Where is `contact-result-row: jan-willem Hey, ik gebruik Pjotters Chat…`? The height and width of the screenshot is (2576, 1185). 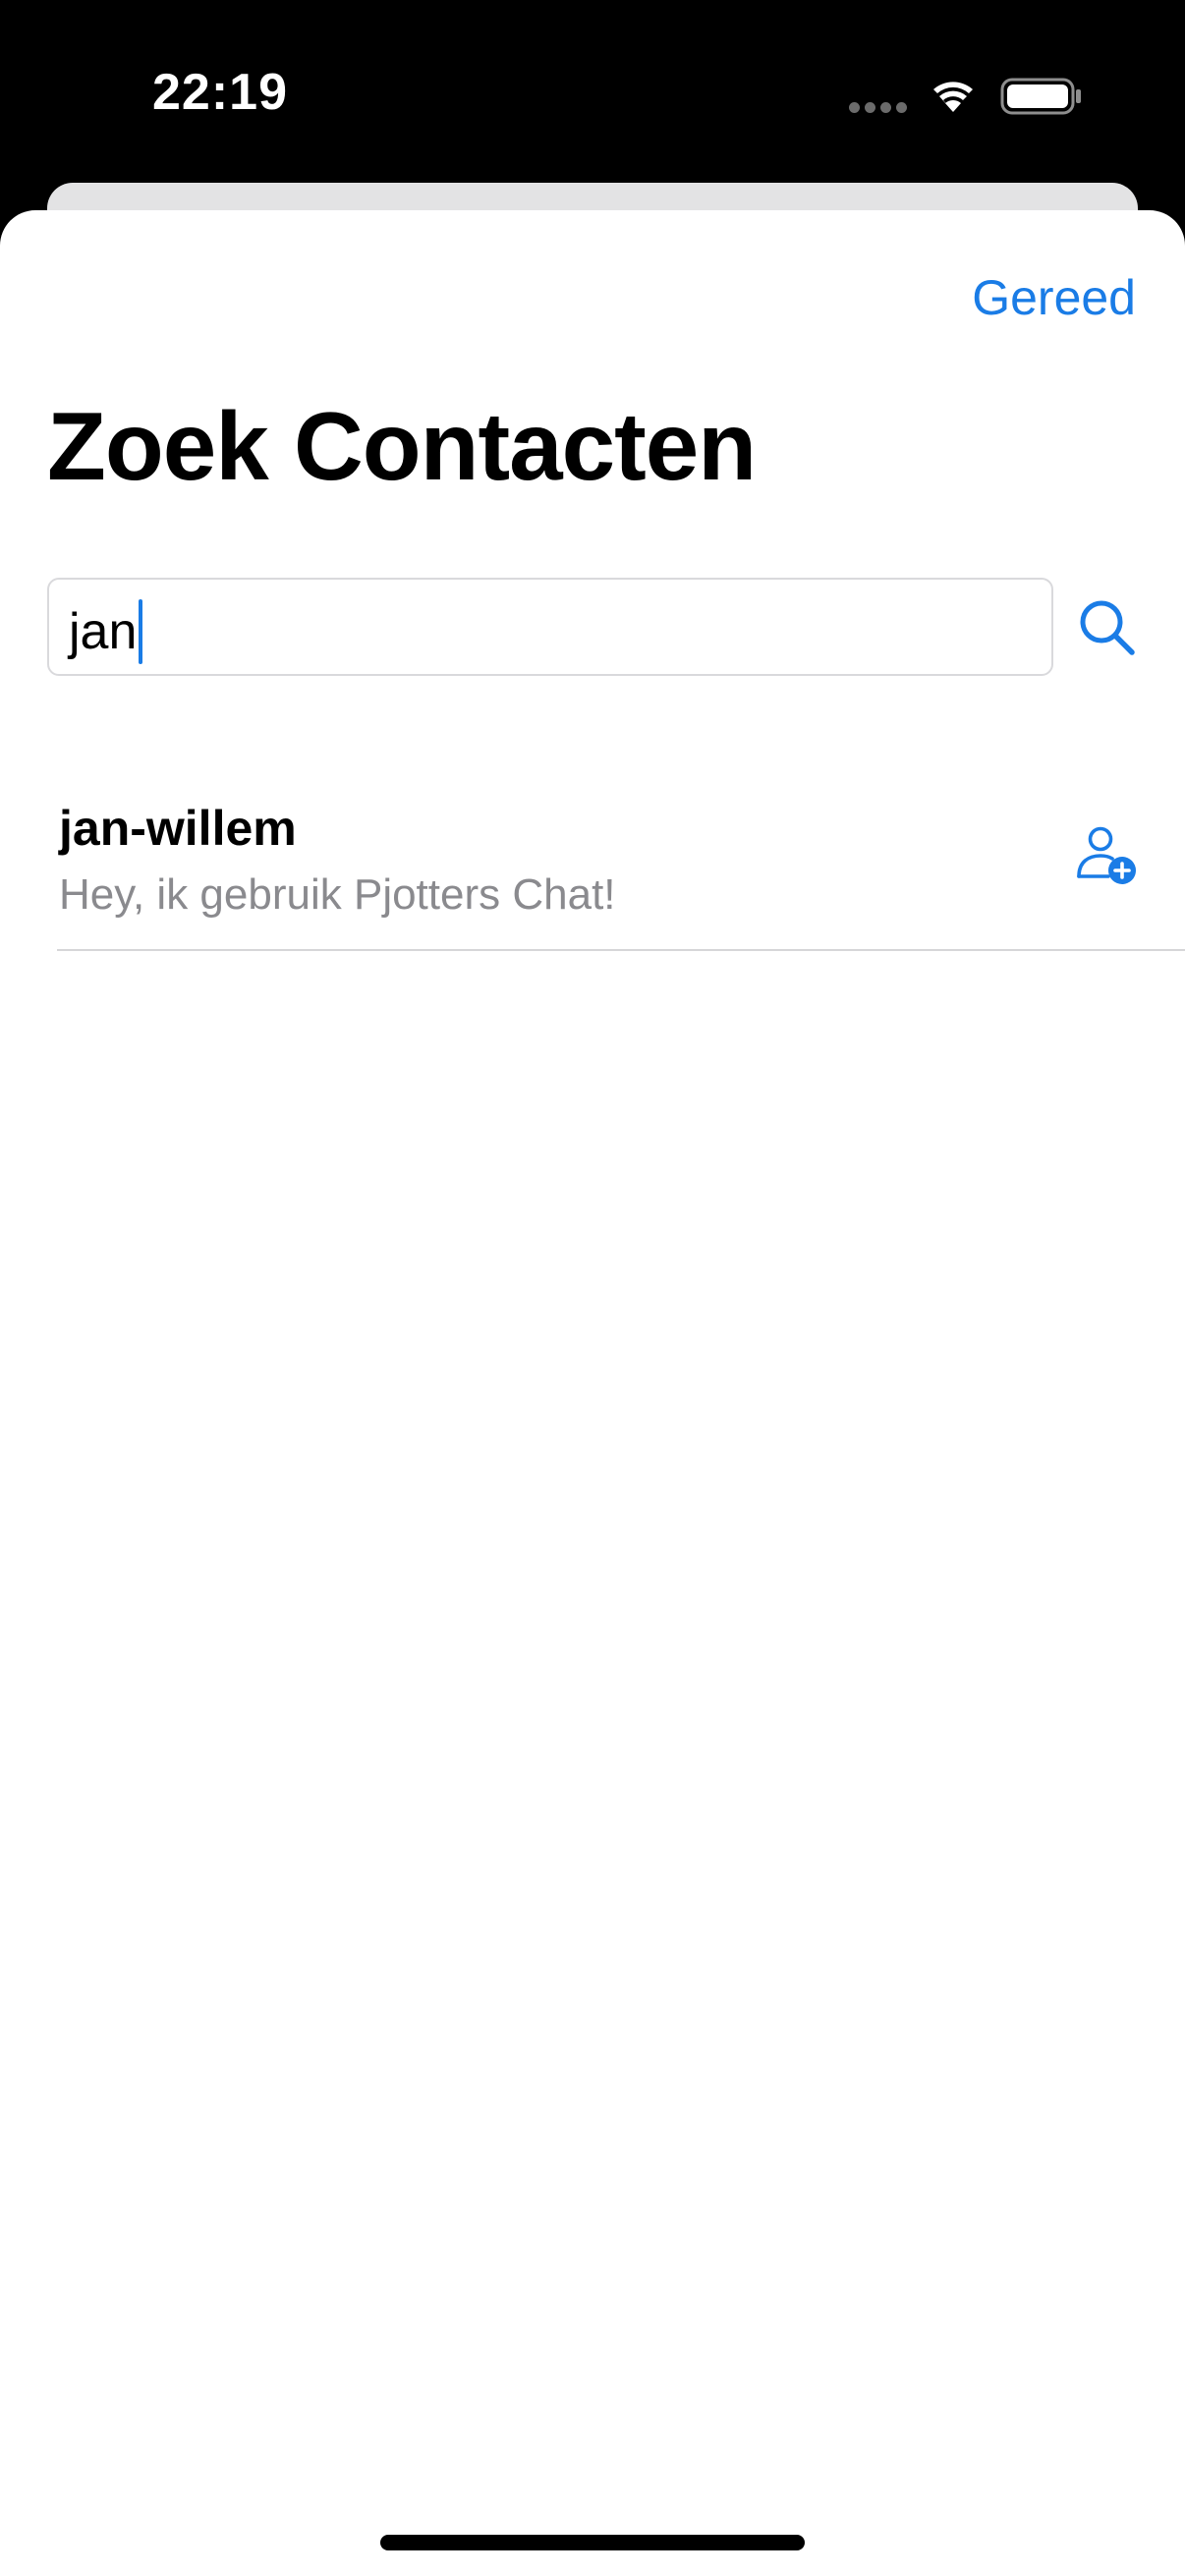 contact-result-row: jan-willem Hey, ik gebruik Pjotters Chat… is located at coordinates (621, 865).